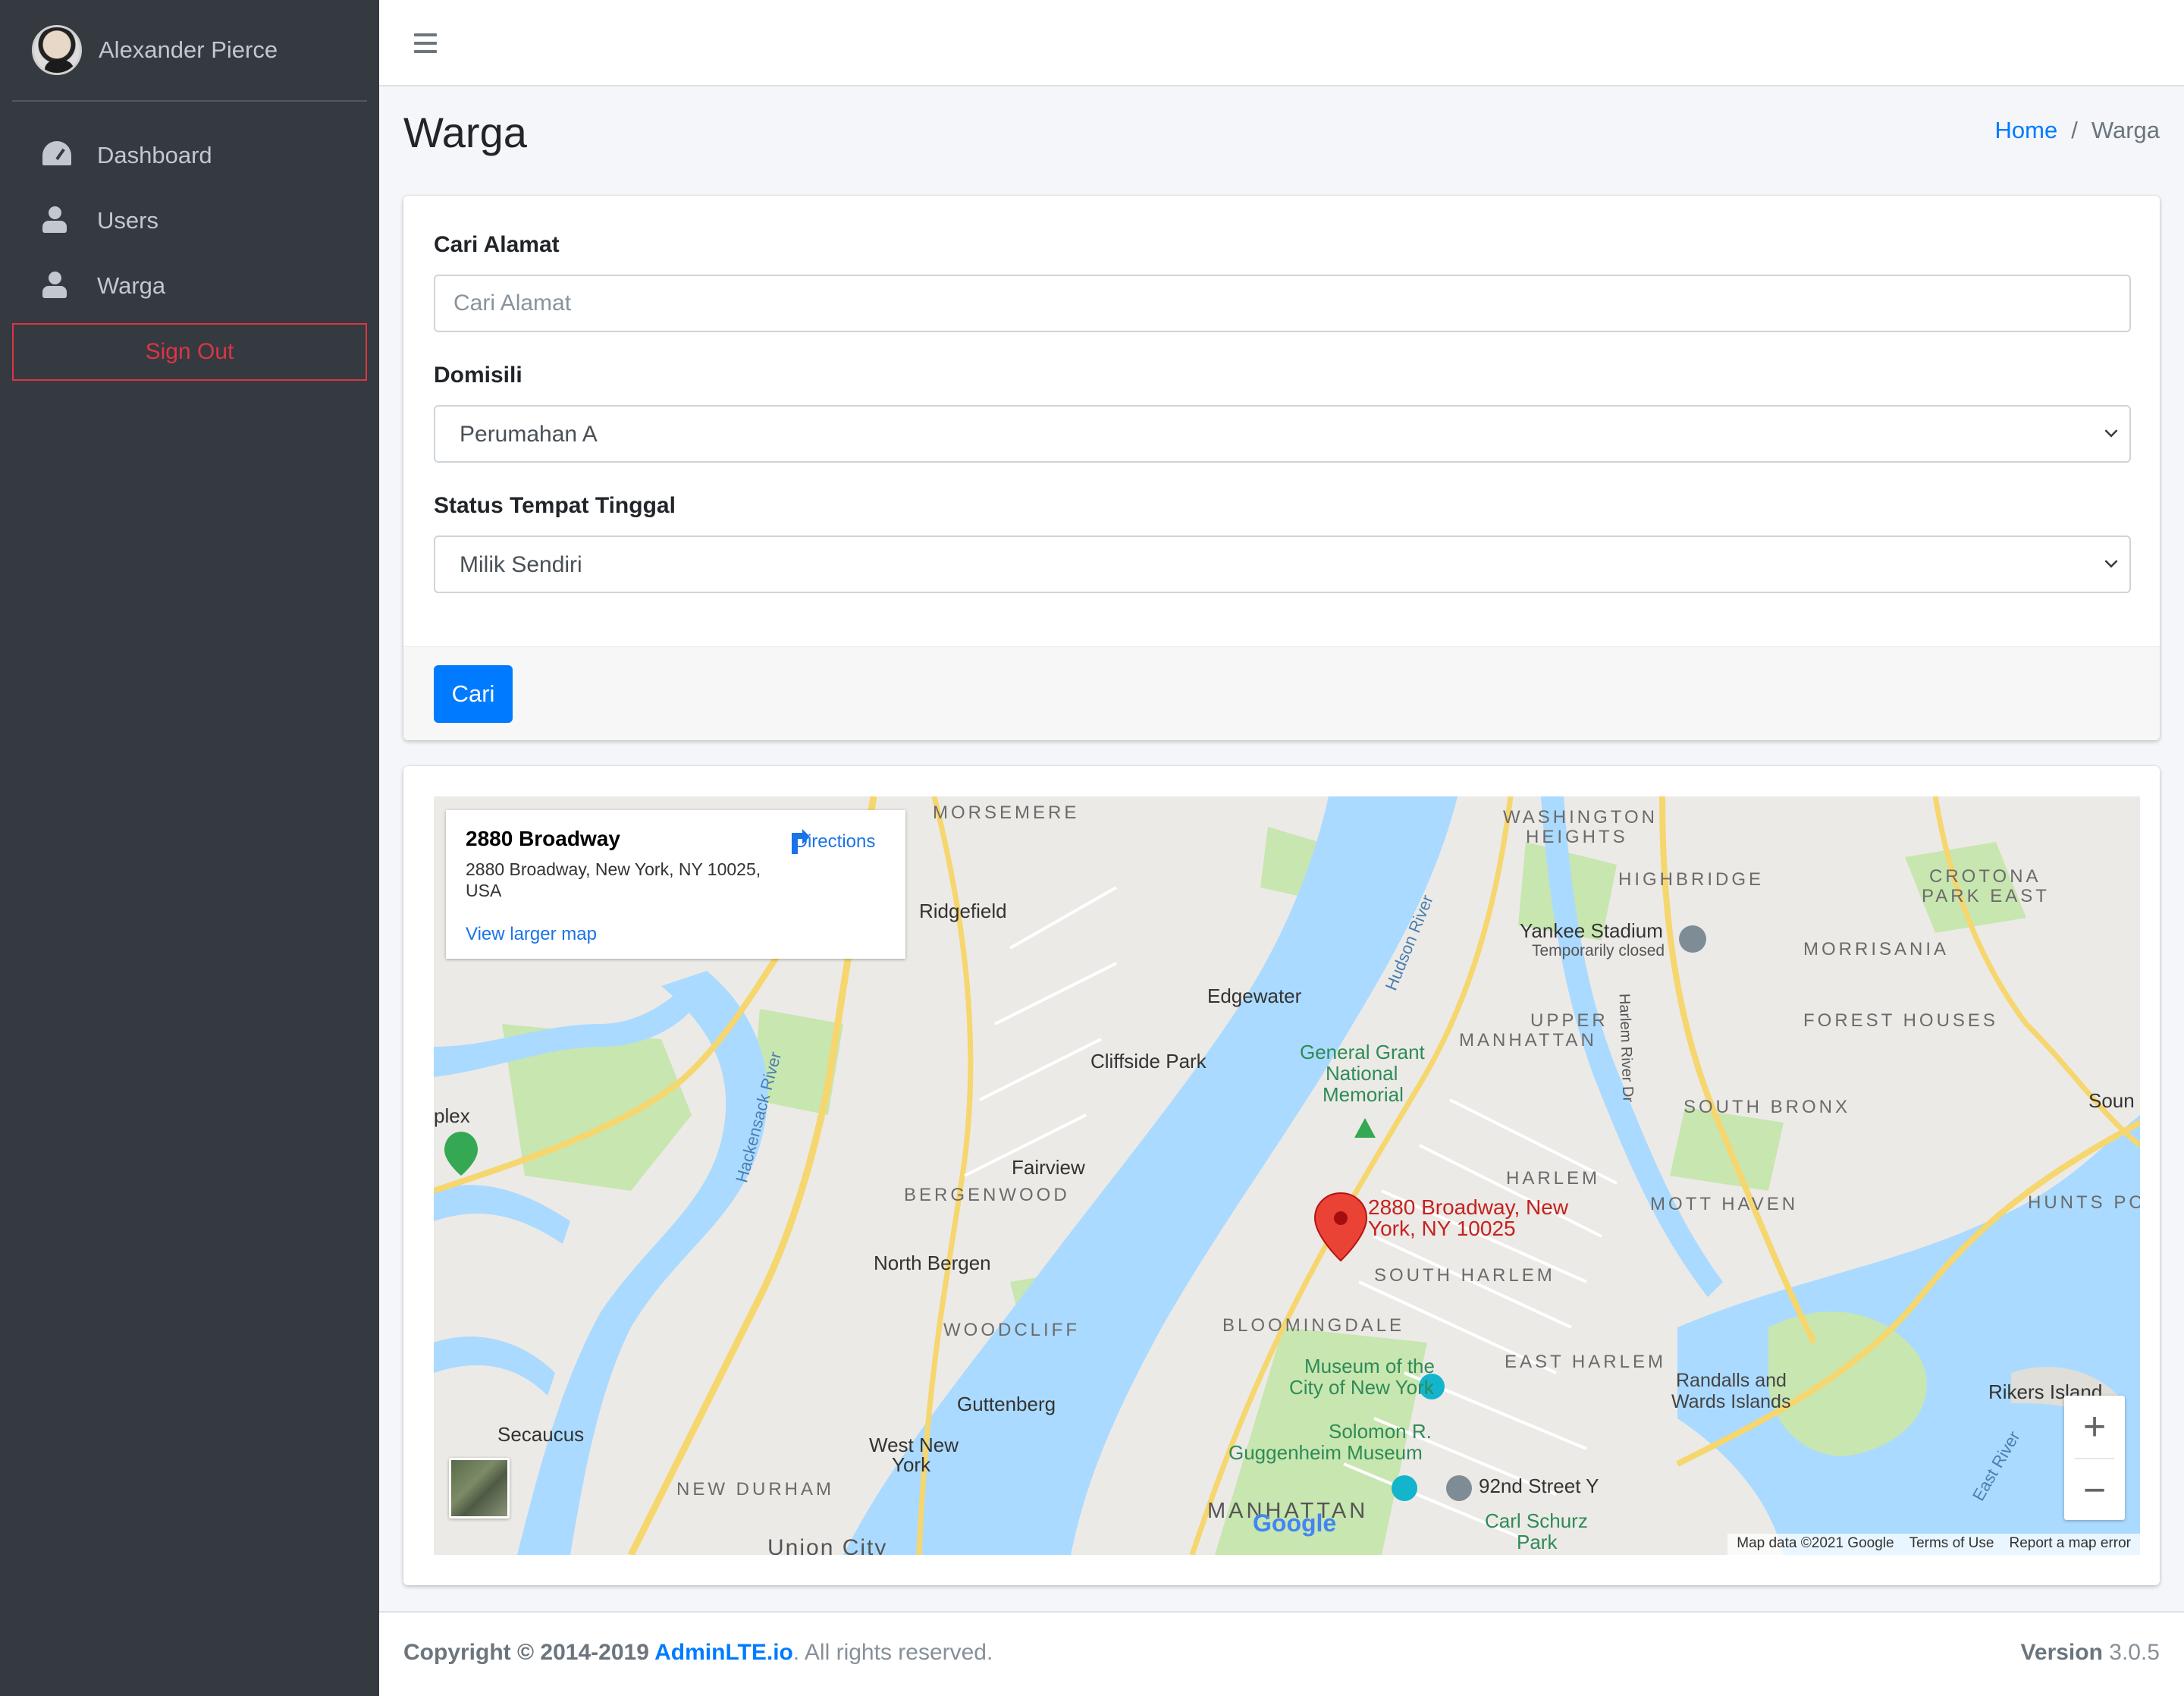 The width and height of the screenshot is (2184, 1696). What do you see at coordinates (1362, 1073) in the screenshot?
I see `map-label: National` at bounding box center [1362, 1073].